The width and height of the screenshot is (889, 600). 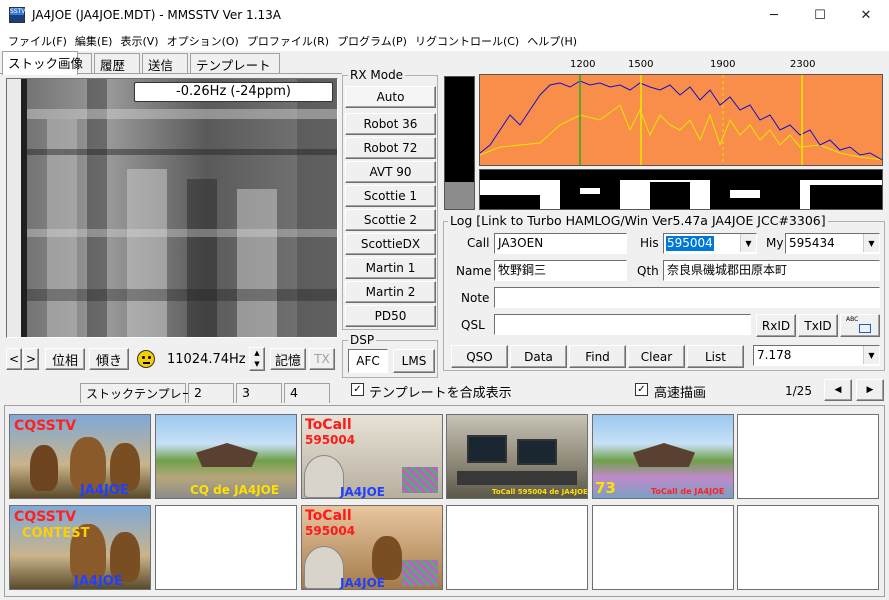 I want to click on prev-button: <, so click(x=14, y=359).